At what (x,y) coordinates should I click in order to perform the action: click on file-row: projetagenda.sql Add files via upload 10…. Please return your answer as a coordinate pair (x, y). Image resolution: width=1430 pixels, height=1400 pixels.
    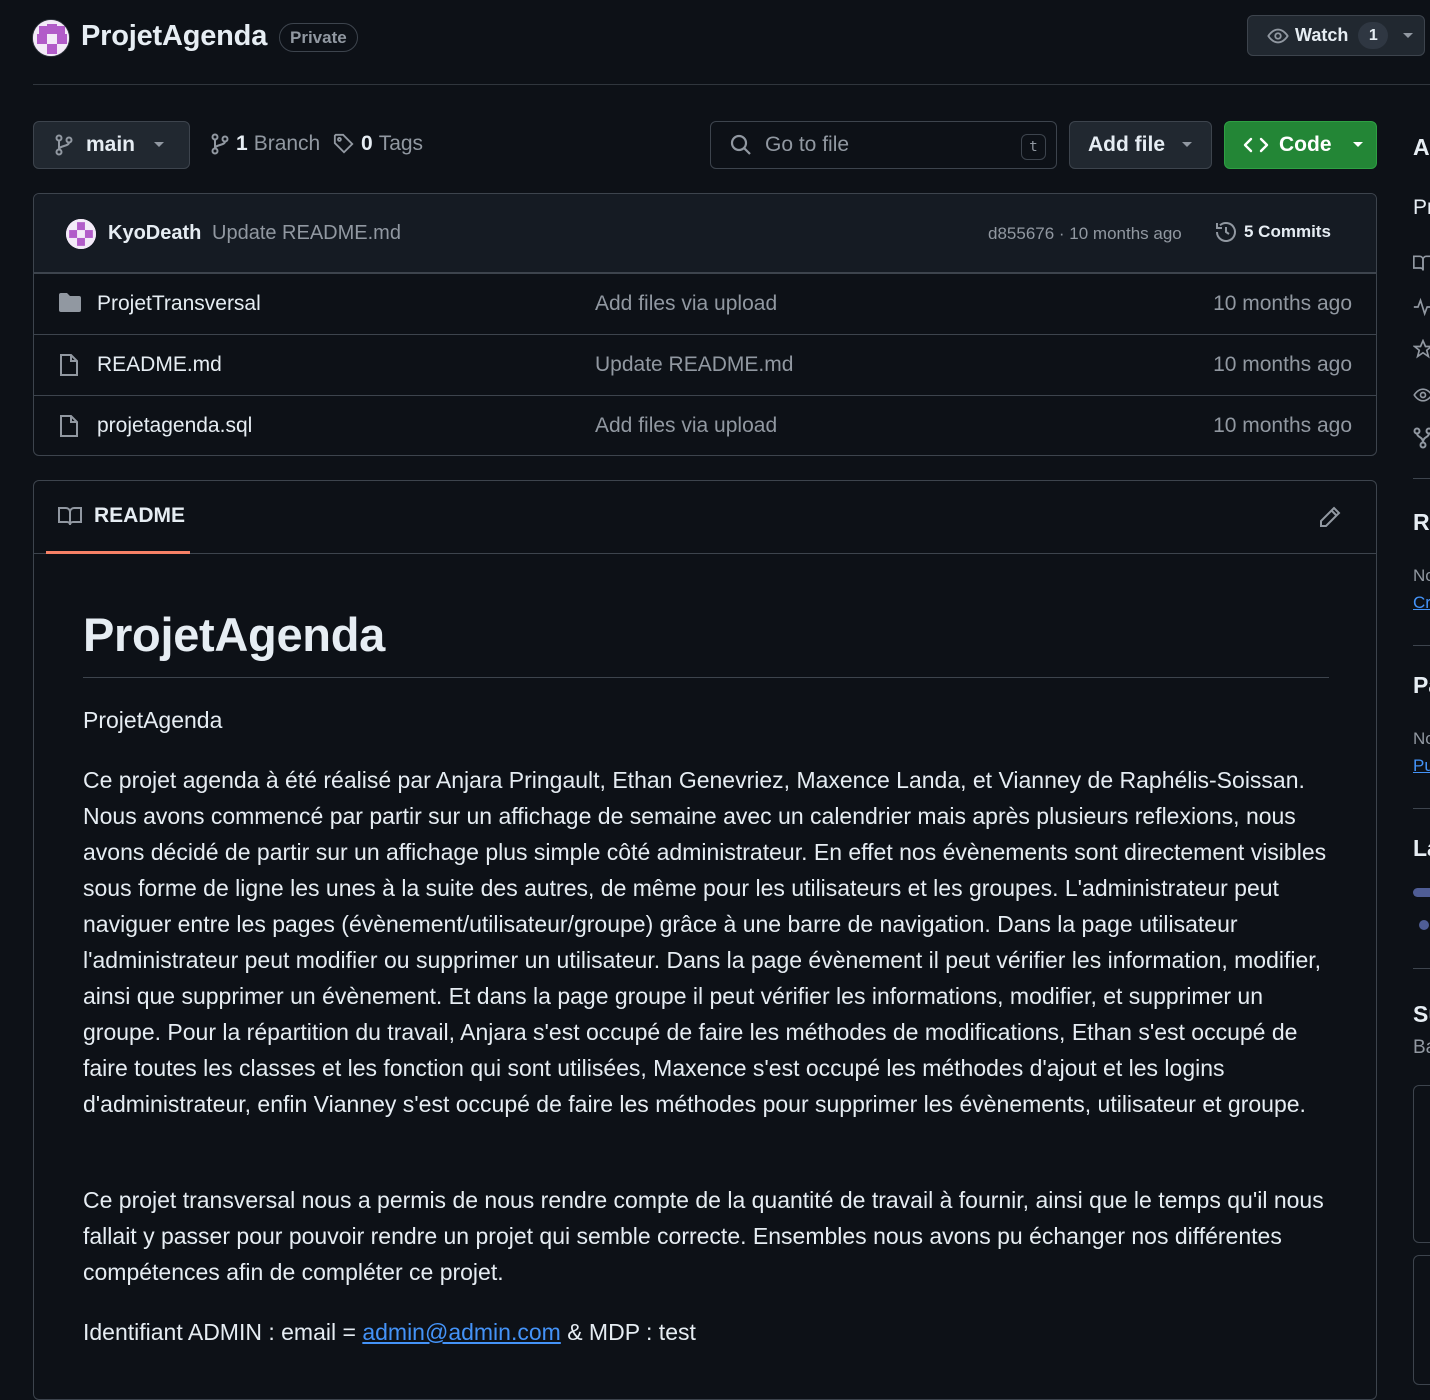
    Looking at the image, I should click on (705, 425).